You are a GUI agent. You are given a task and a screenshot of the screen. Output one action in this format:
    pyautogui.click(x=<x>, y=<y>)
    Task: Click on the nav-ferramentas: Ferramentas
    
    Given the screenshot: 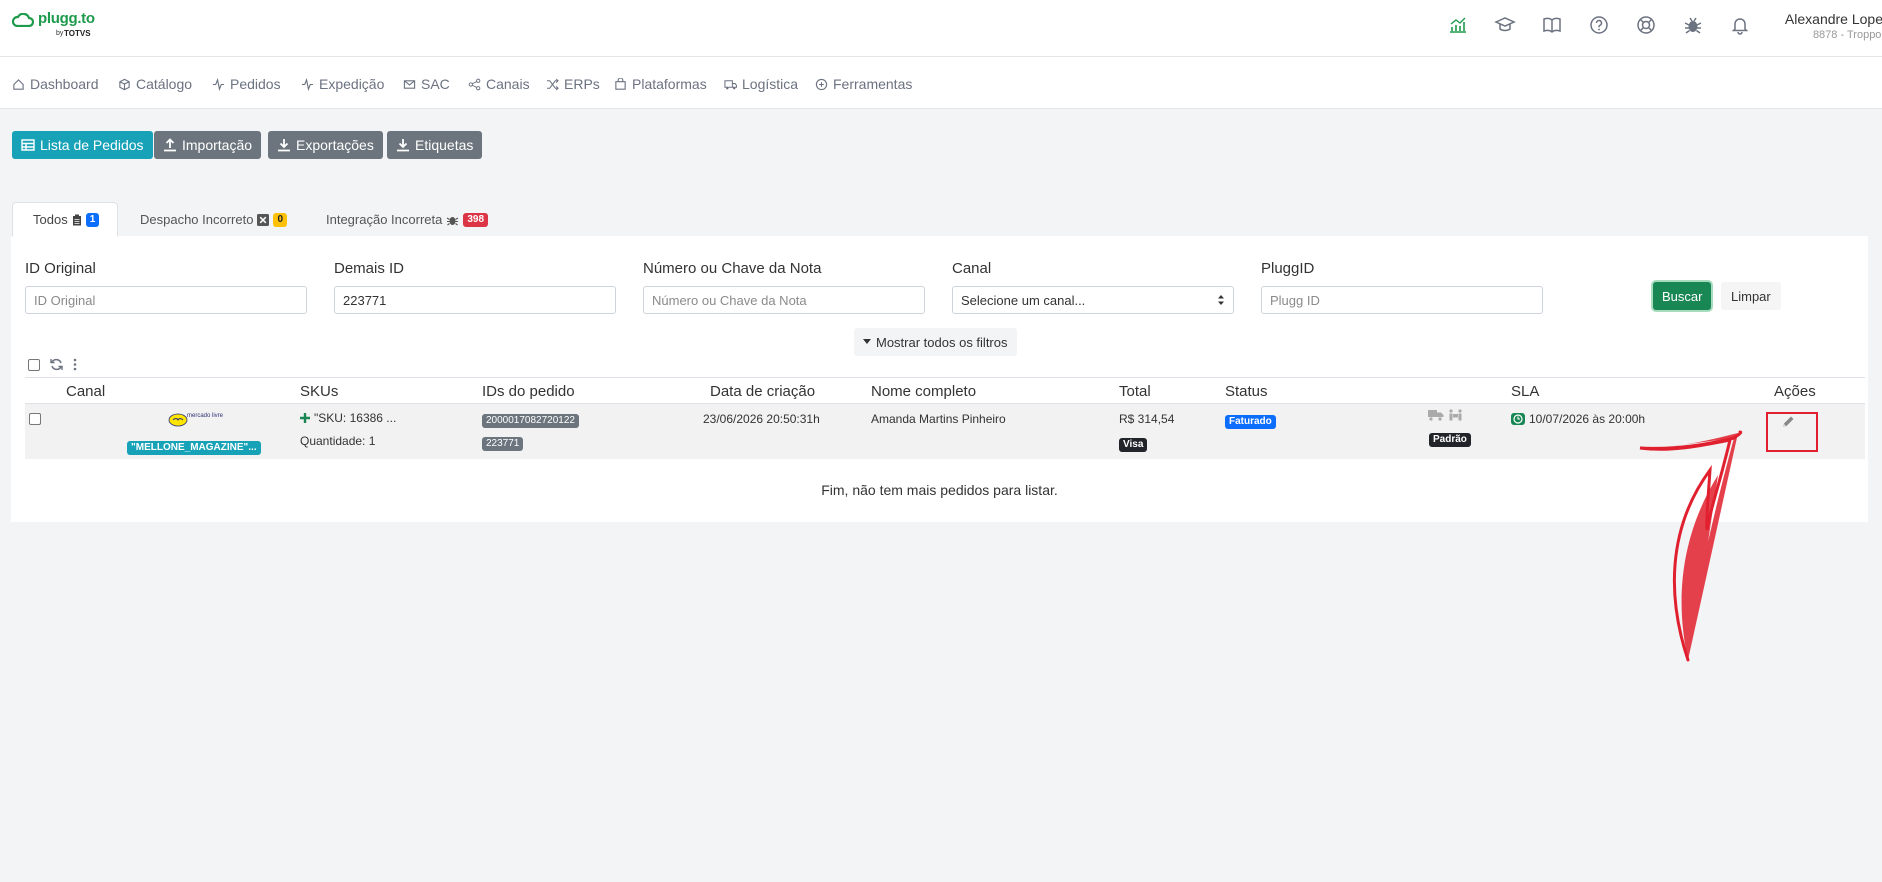 What is the action you would take?
    pyautogui.click(x=863, y=84)
    